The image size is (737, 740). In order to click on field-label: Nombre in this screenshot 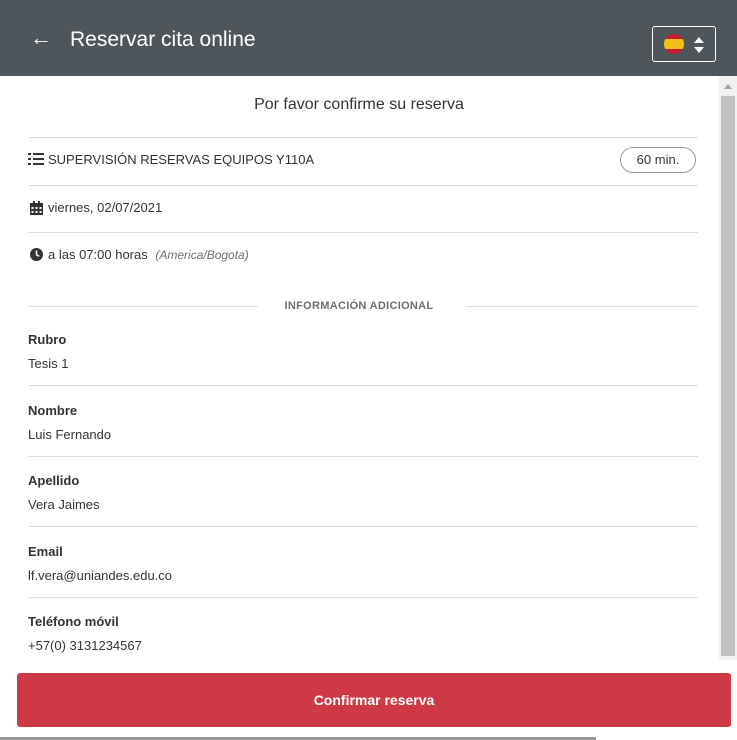, I will do `click(53, 410)`.